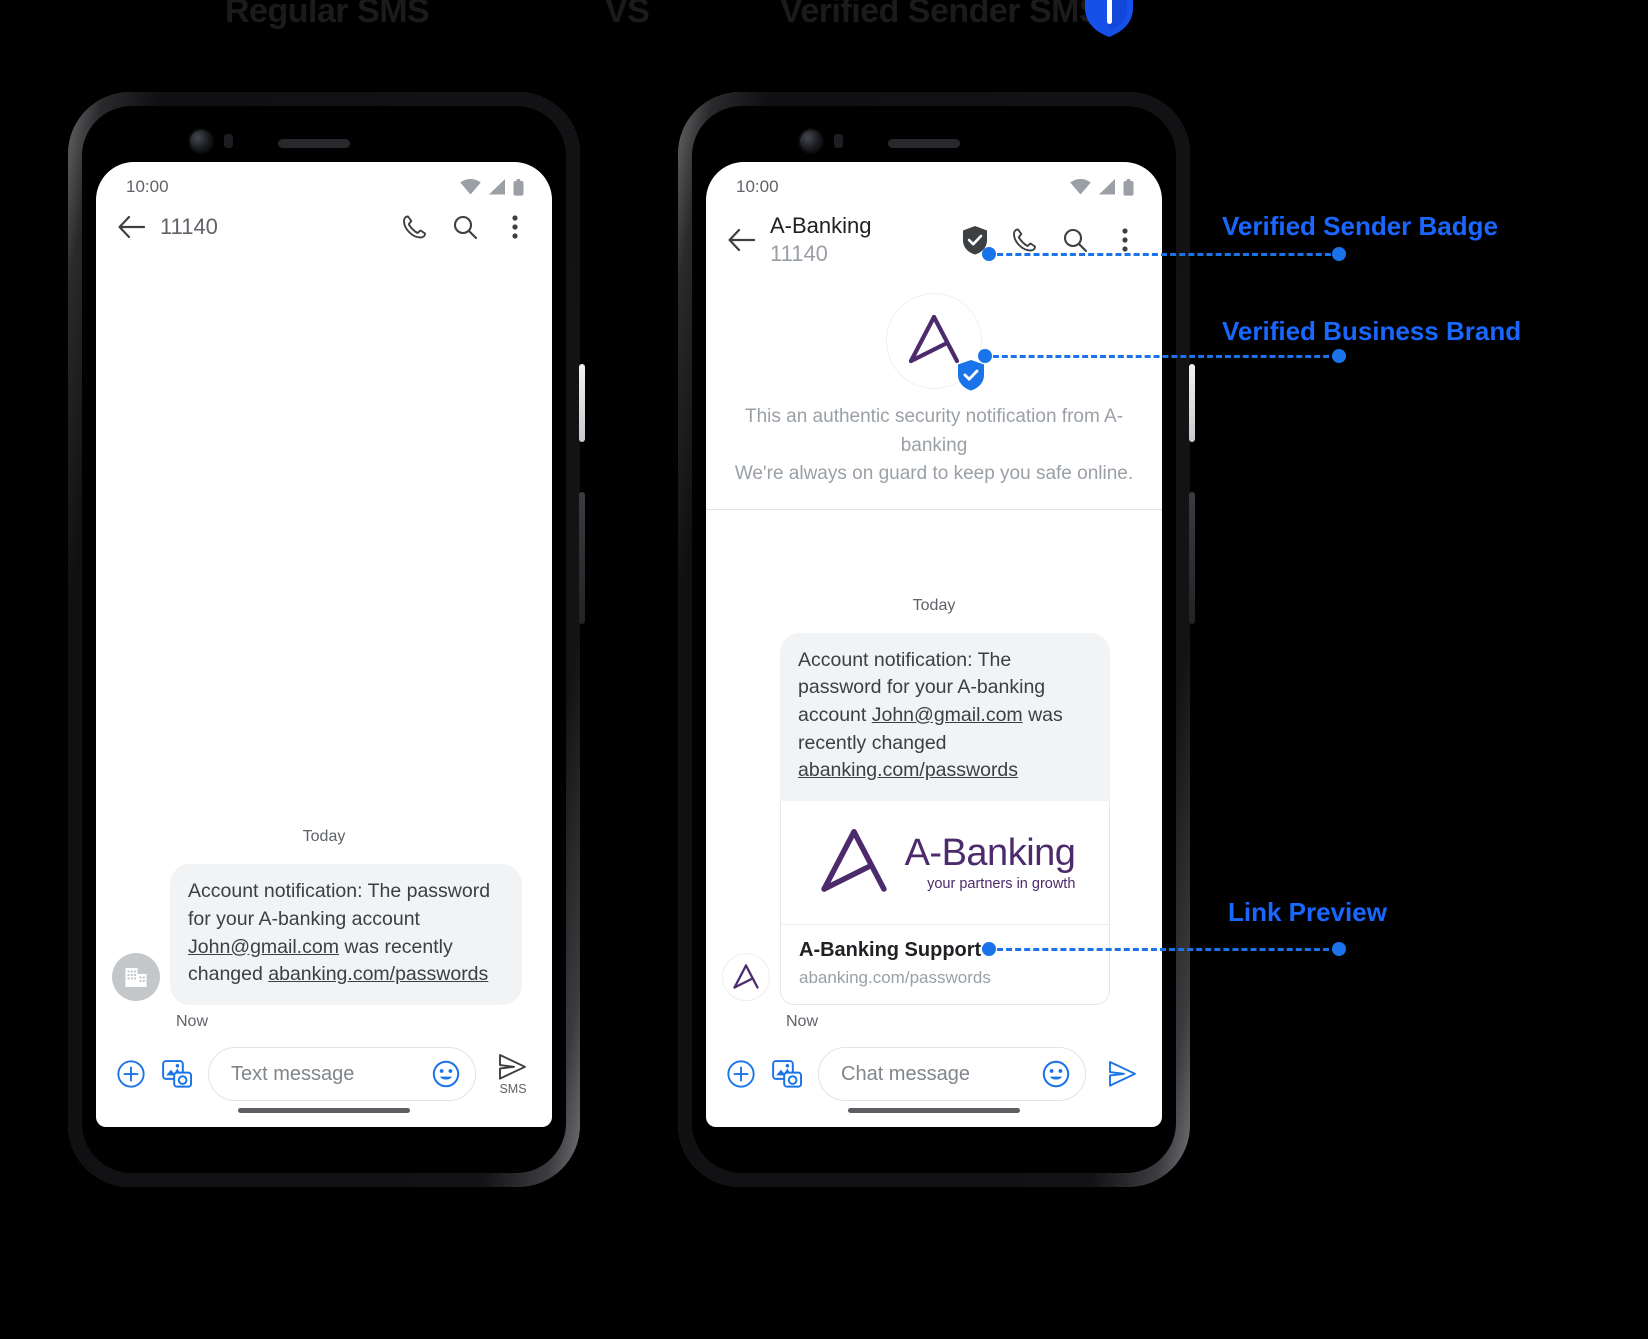  I want to click on brand-tagline: your partners in growth, so click(1001, 883).